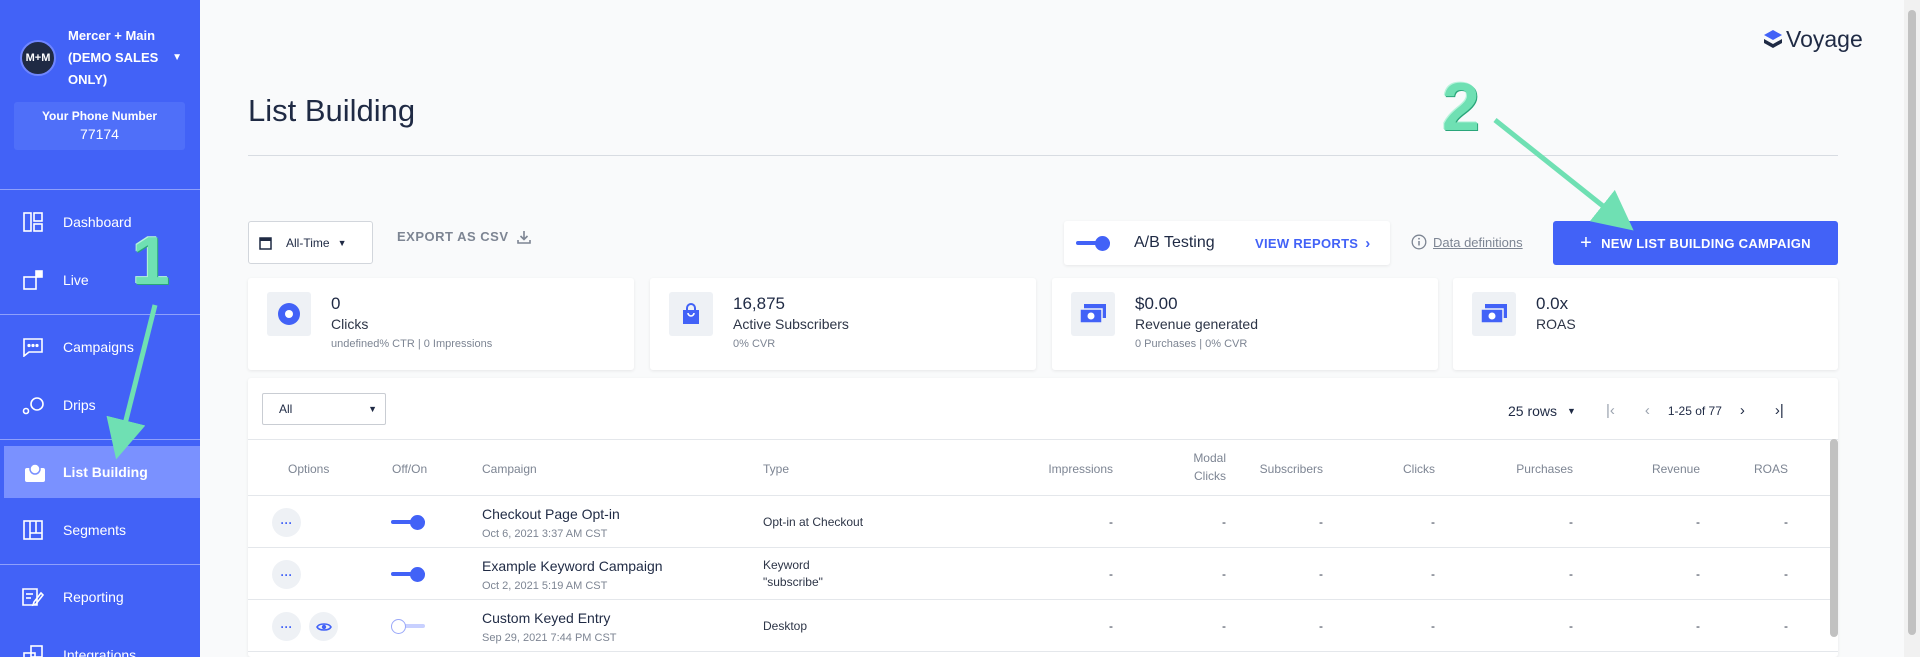 Image resolution: width=1920 pixels, height=657 pixels. I want to click on account-switcher: M+M Mercer + Main (DEMO SALES ONLY), so click(105, 58).